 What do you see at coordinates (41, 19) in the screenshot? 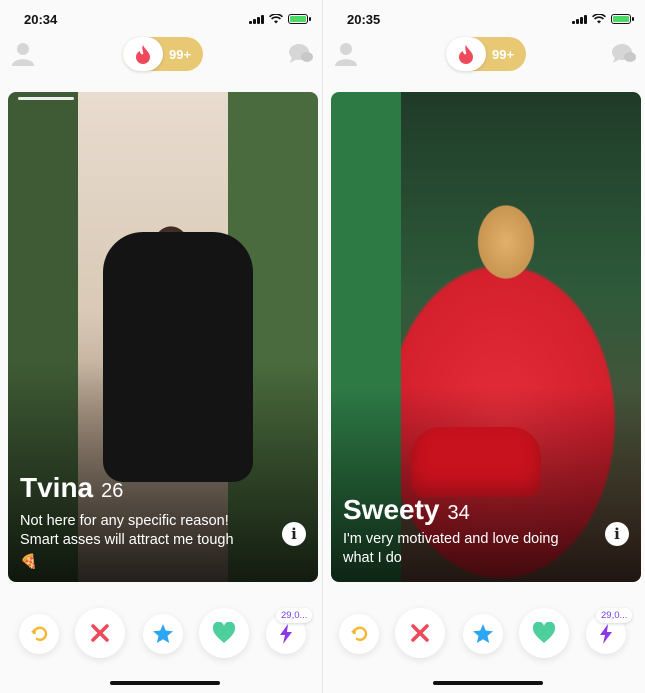
I see `status-time: 20:34` at bounding box center [41, 19].